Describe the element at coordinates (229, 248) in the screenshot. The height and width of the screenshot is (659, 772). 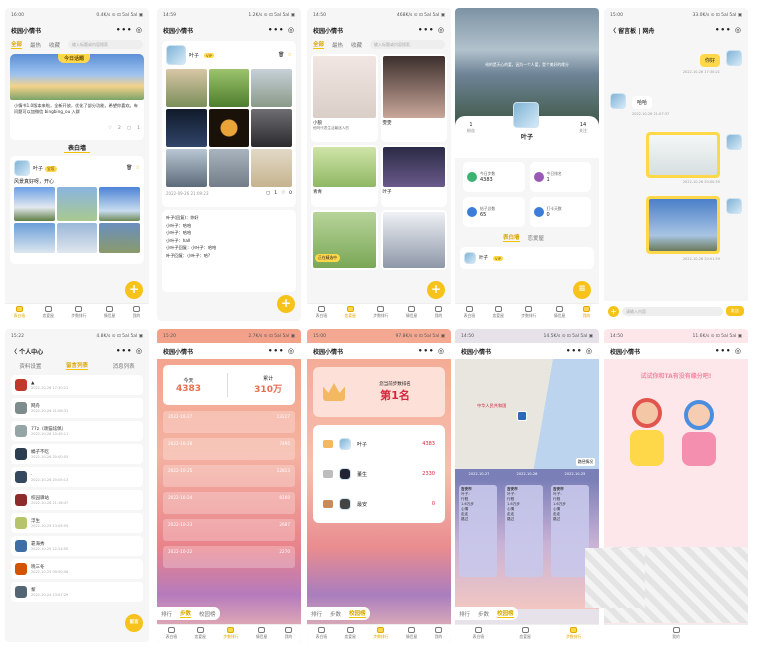
I see `comment-item: 小叶子回复：小叶子：哈哈` at that location.